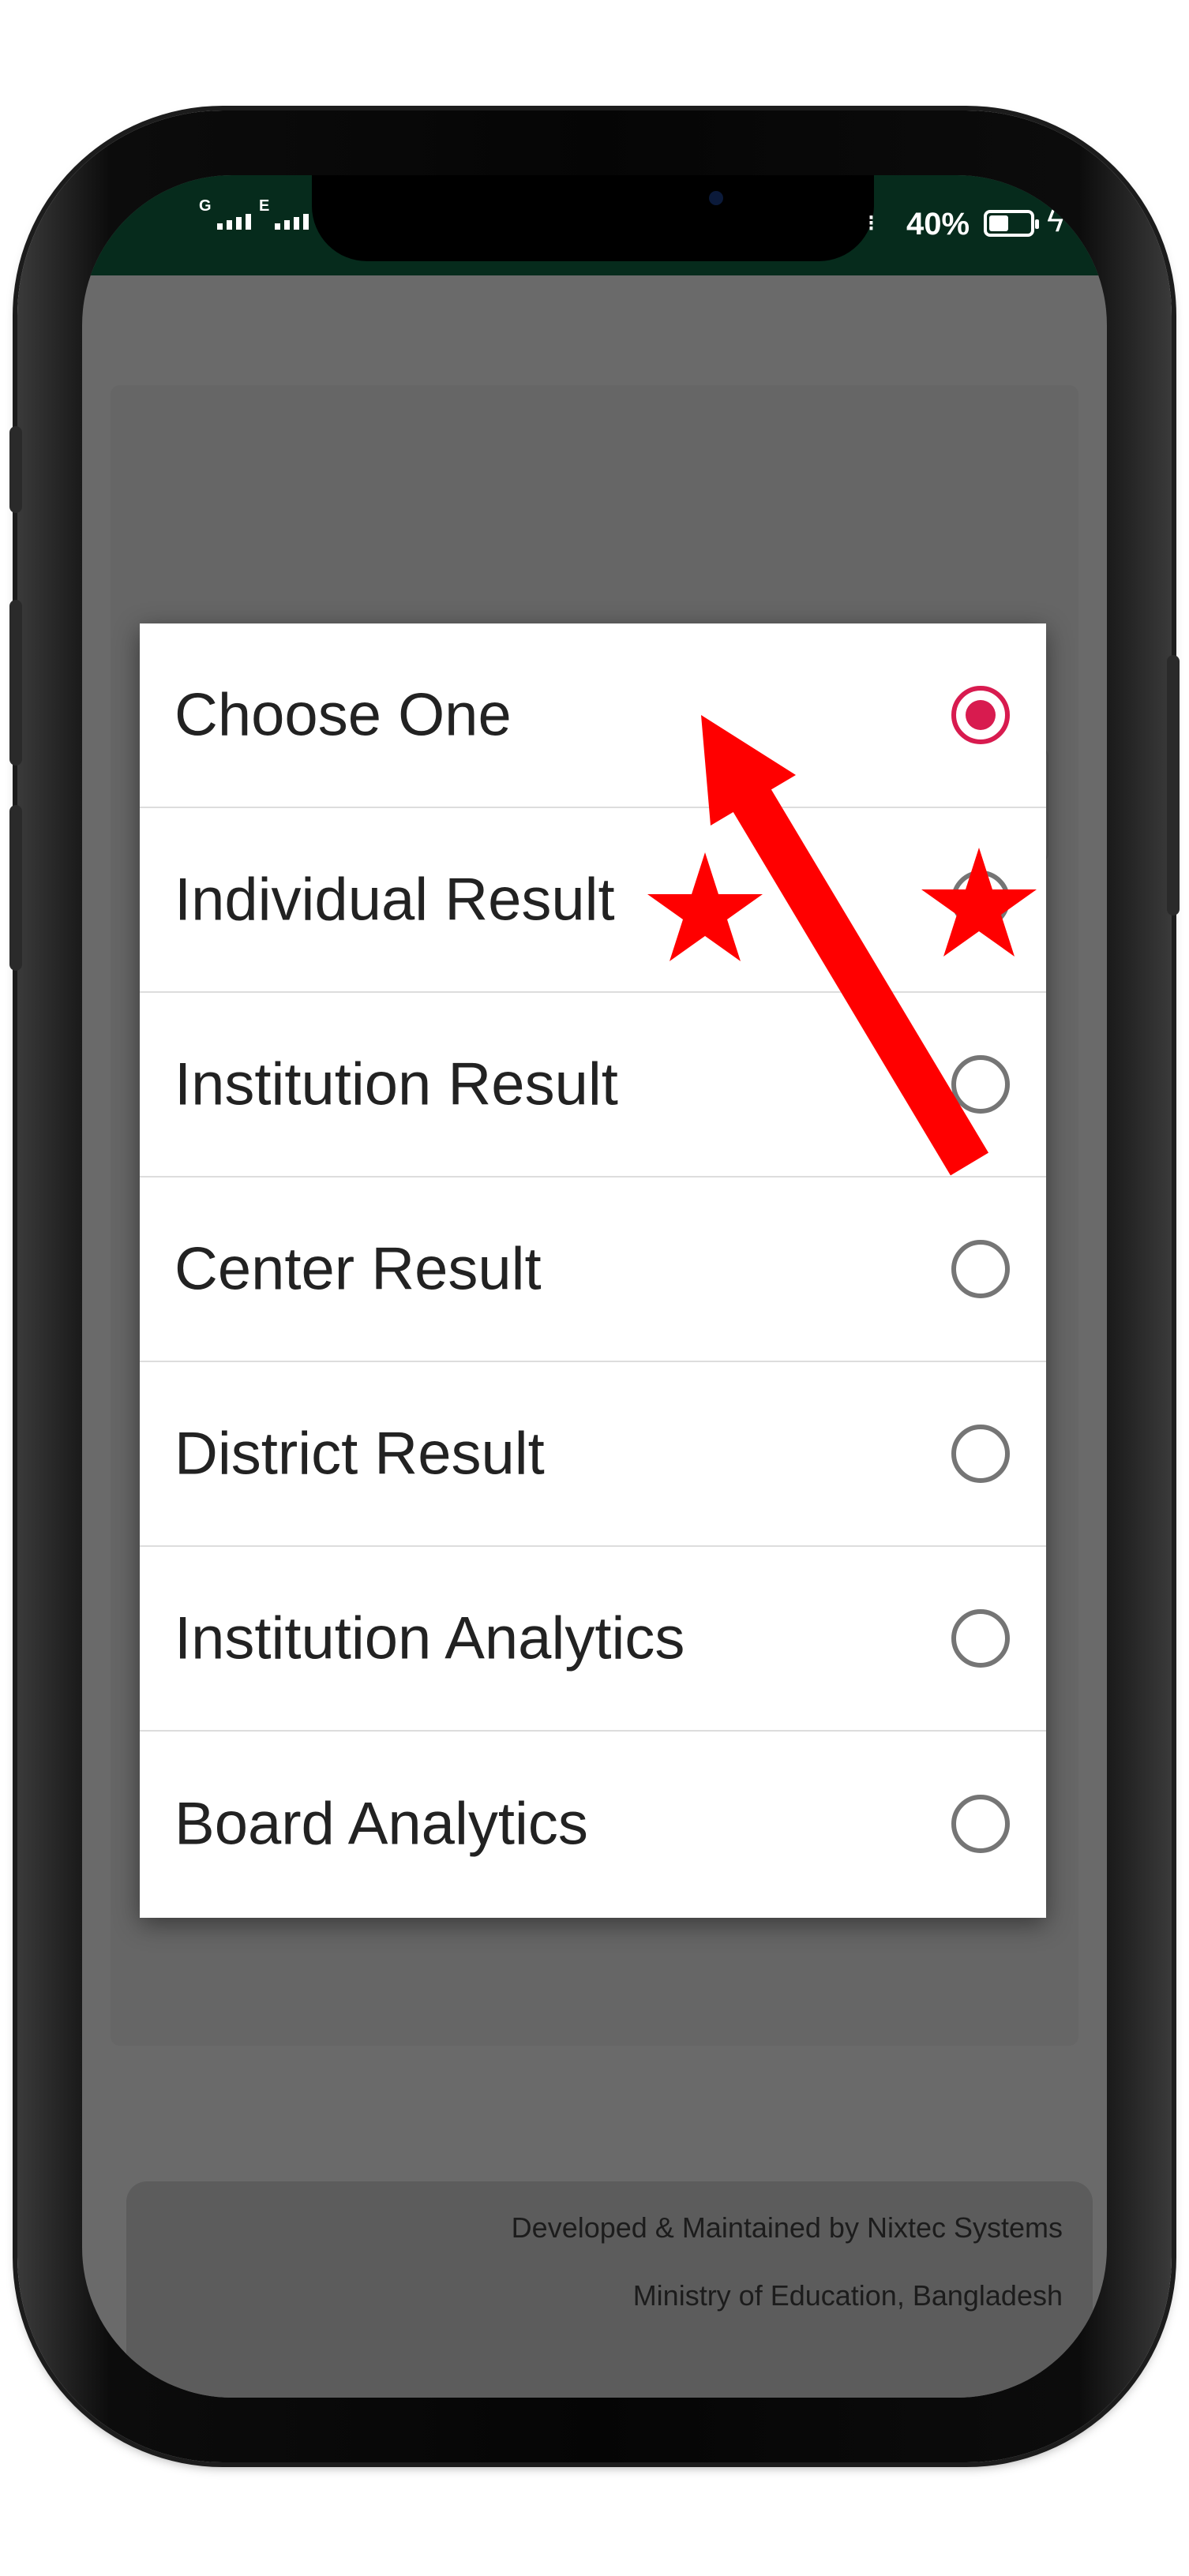 Image resolution: width=1189 pixels, height=2576 pixels. What do you see at coordinates (716, 198) in the screenshot?
I see `front-camera` at bounding box center [716, 198].